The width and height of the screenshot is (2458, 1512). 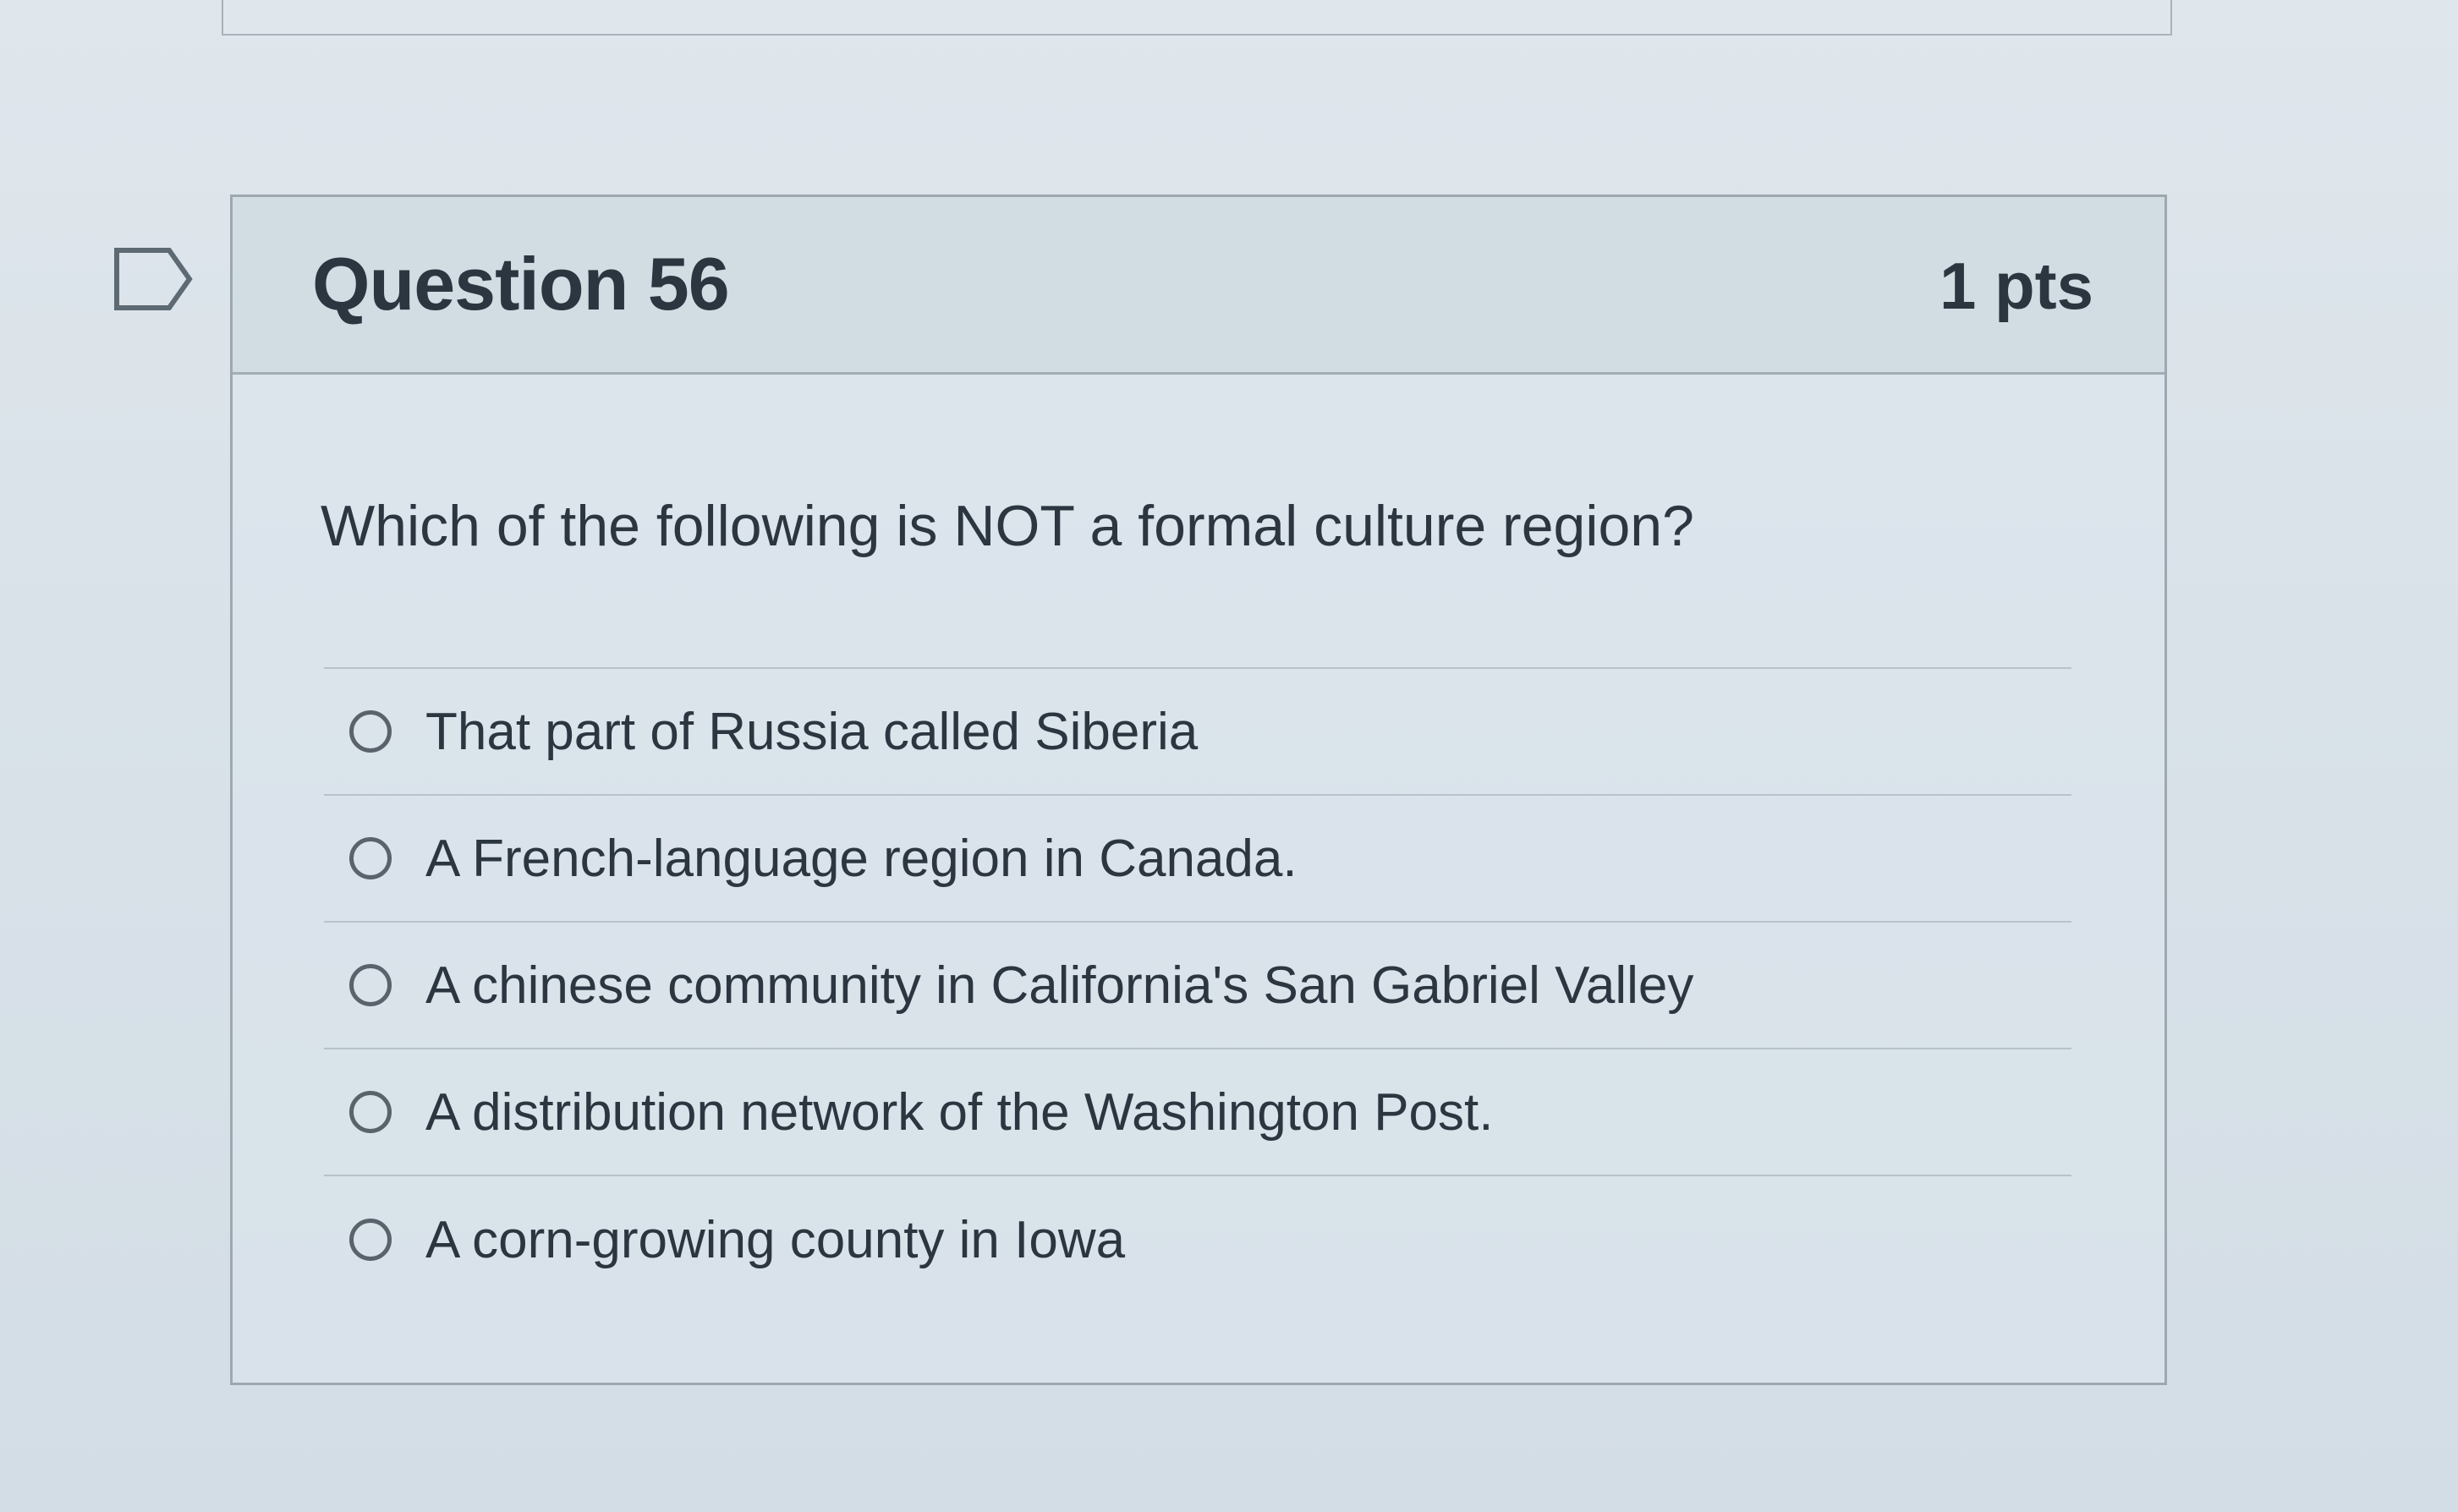 I want to click on question-title: Question 56, so click(x=521, y=284).